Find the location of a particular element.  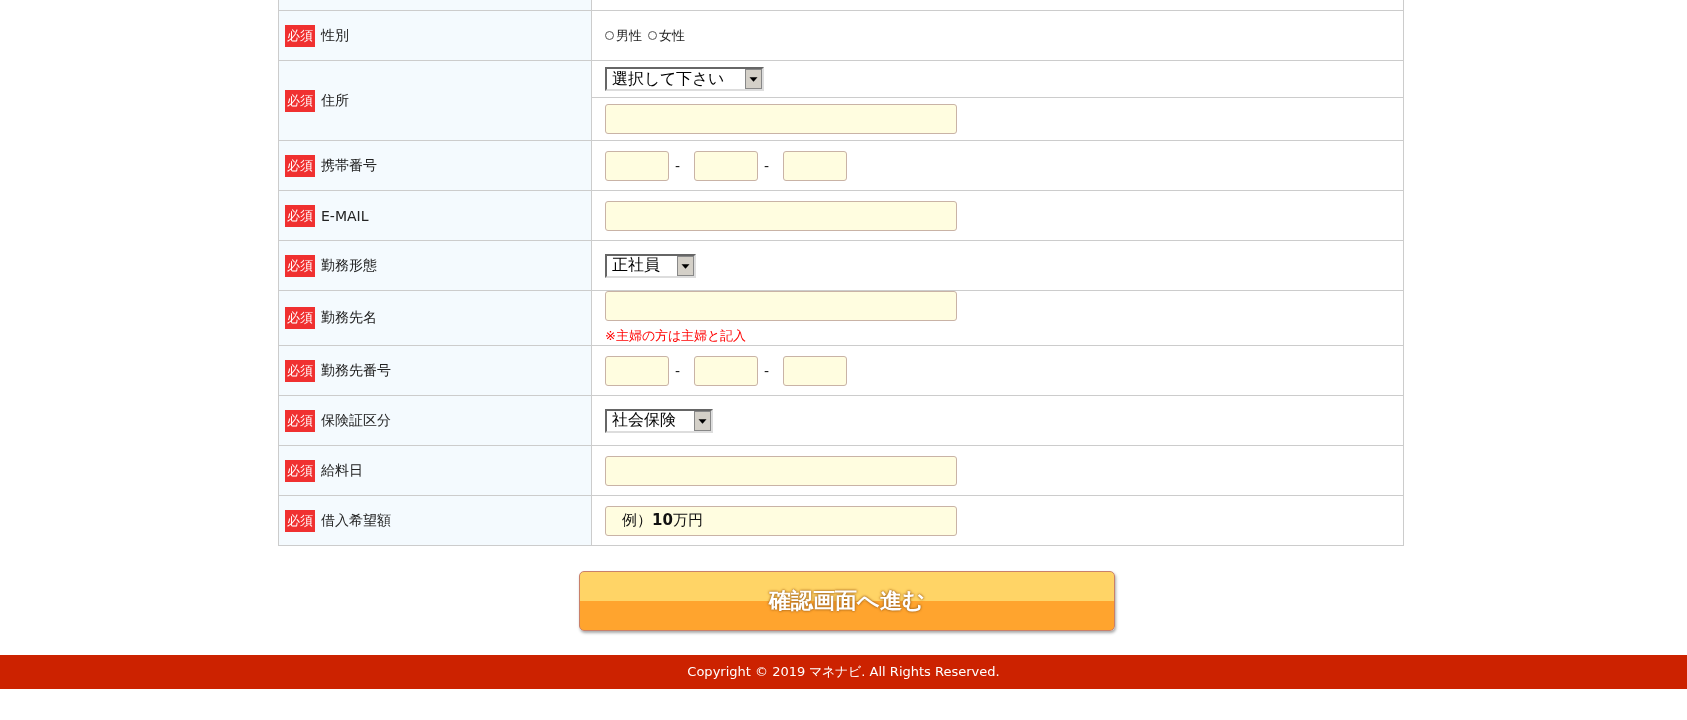

field-label: E-MAIL is located at coordinates (345, 215).